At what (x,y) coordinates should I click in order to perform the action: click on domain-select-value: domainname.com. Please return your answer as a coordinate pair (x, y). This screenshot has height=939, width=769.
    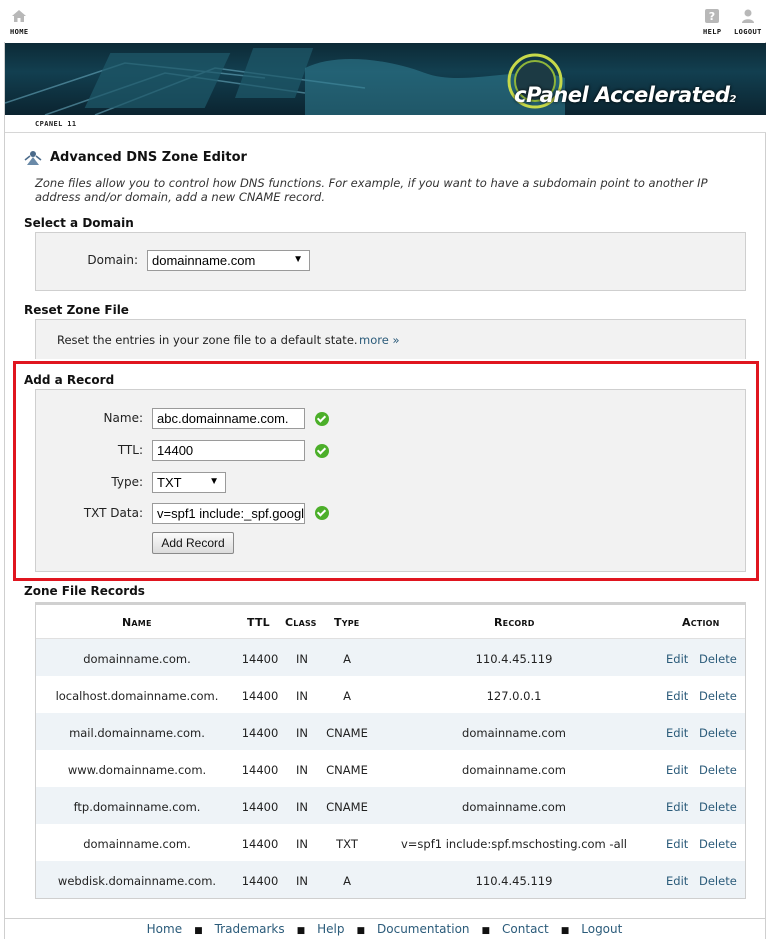
    Looking at the image, I should click on (204, 260).